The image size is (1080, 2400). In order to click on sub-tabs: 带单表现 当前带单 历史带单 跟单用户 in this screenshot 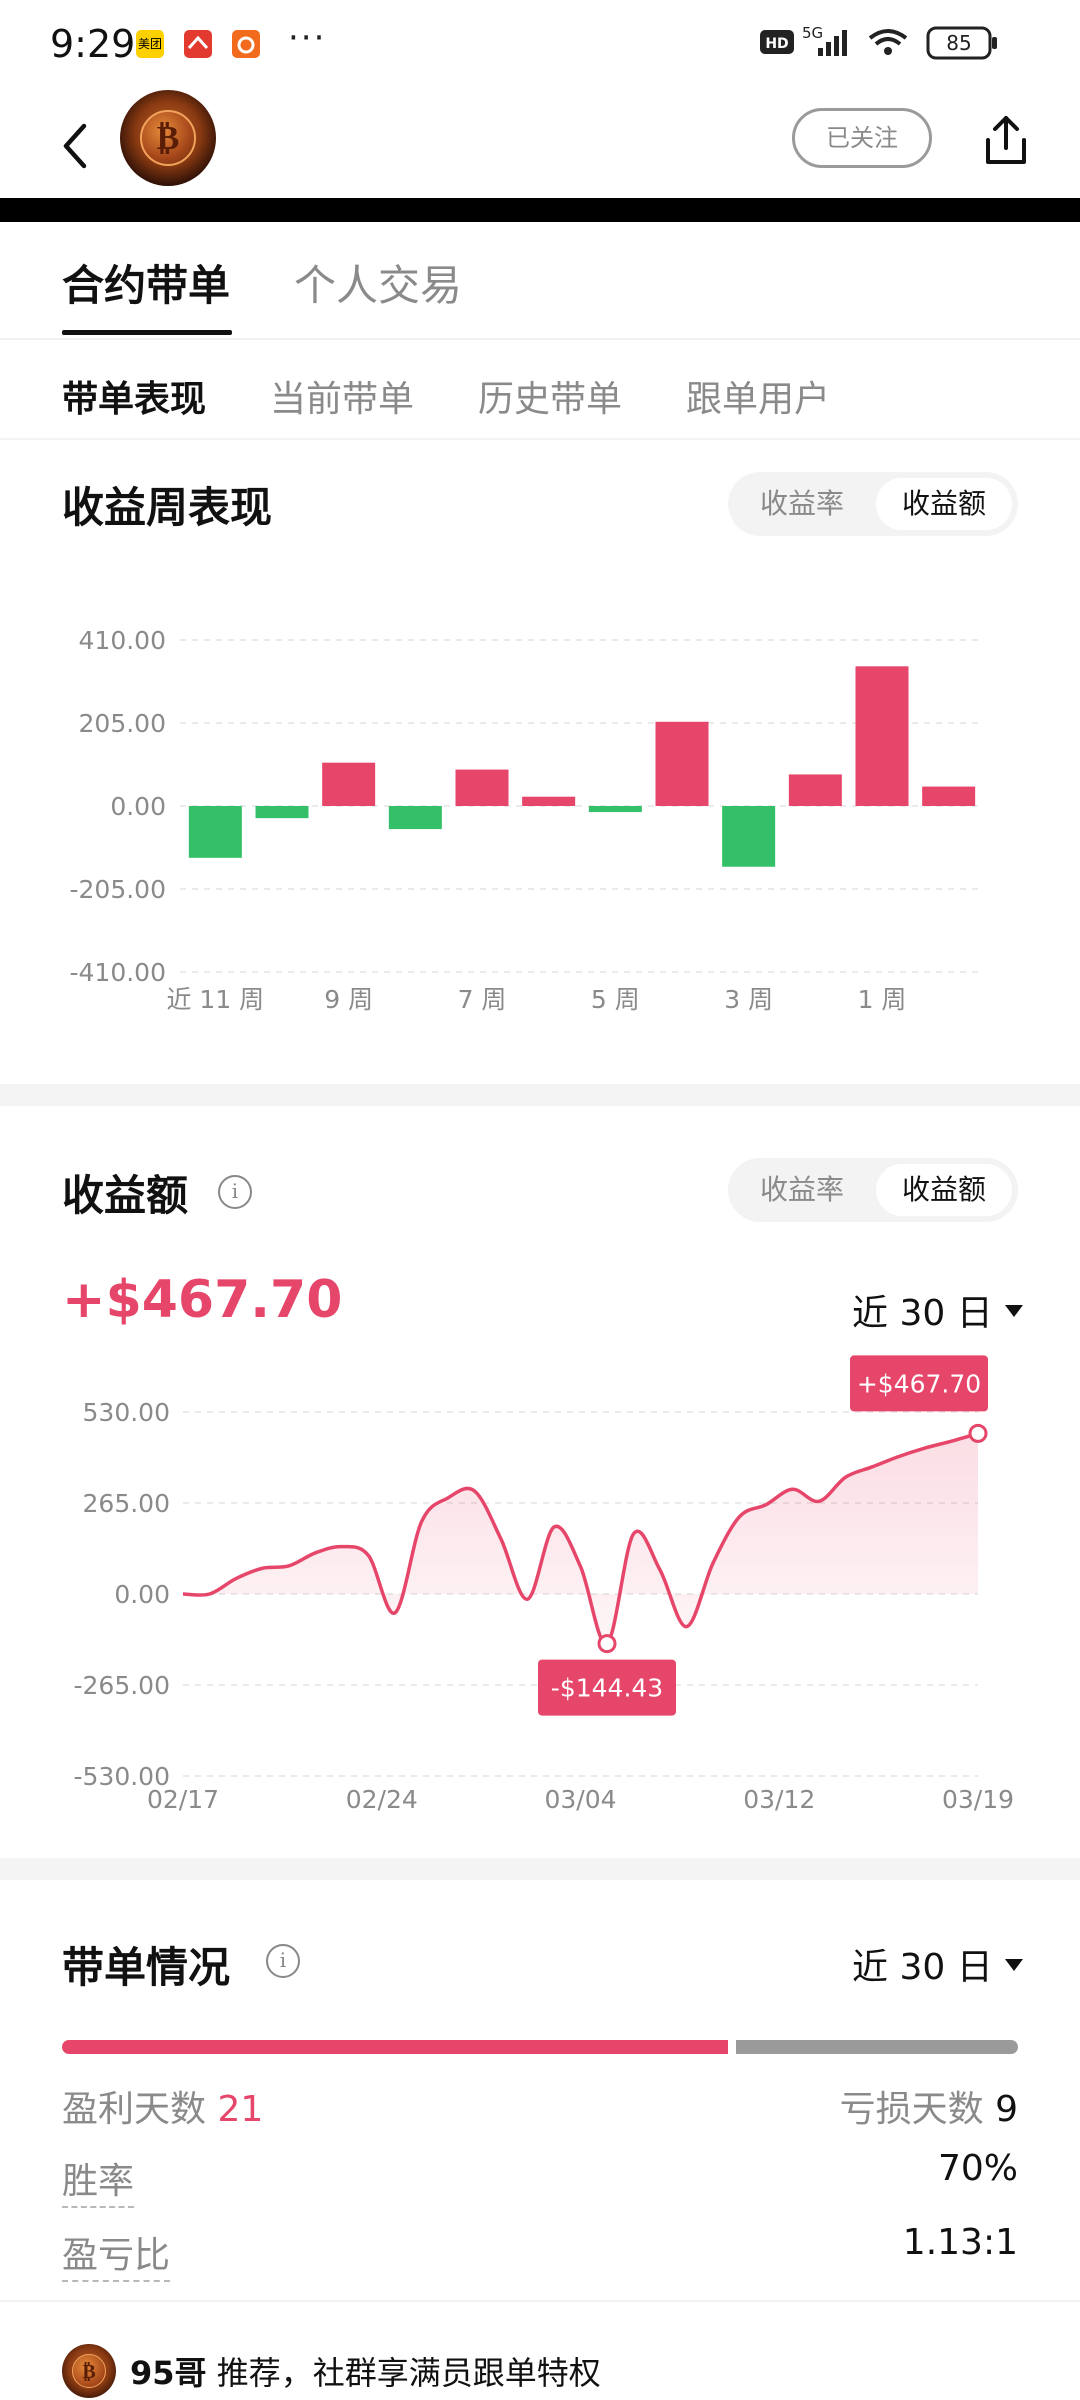, I will do `click(540, 390)`.